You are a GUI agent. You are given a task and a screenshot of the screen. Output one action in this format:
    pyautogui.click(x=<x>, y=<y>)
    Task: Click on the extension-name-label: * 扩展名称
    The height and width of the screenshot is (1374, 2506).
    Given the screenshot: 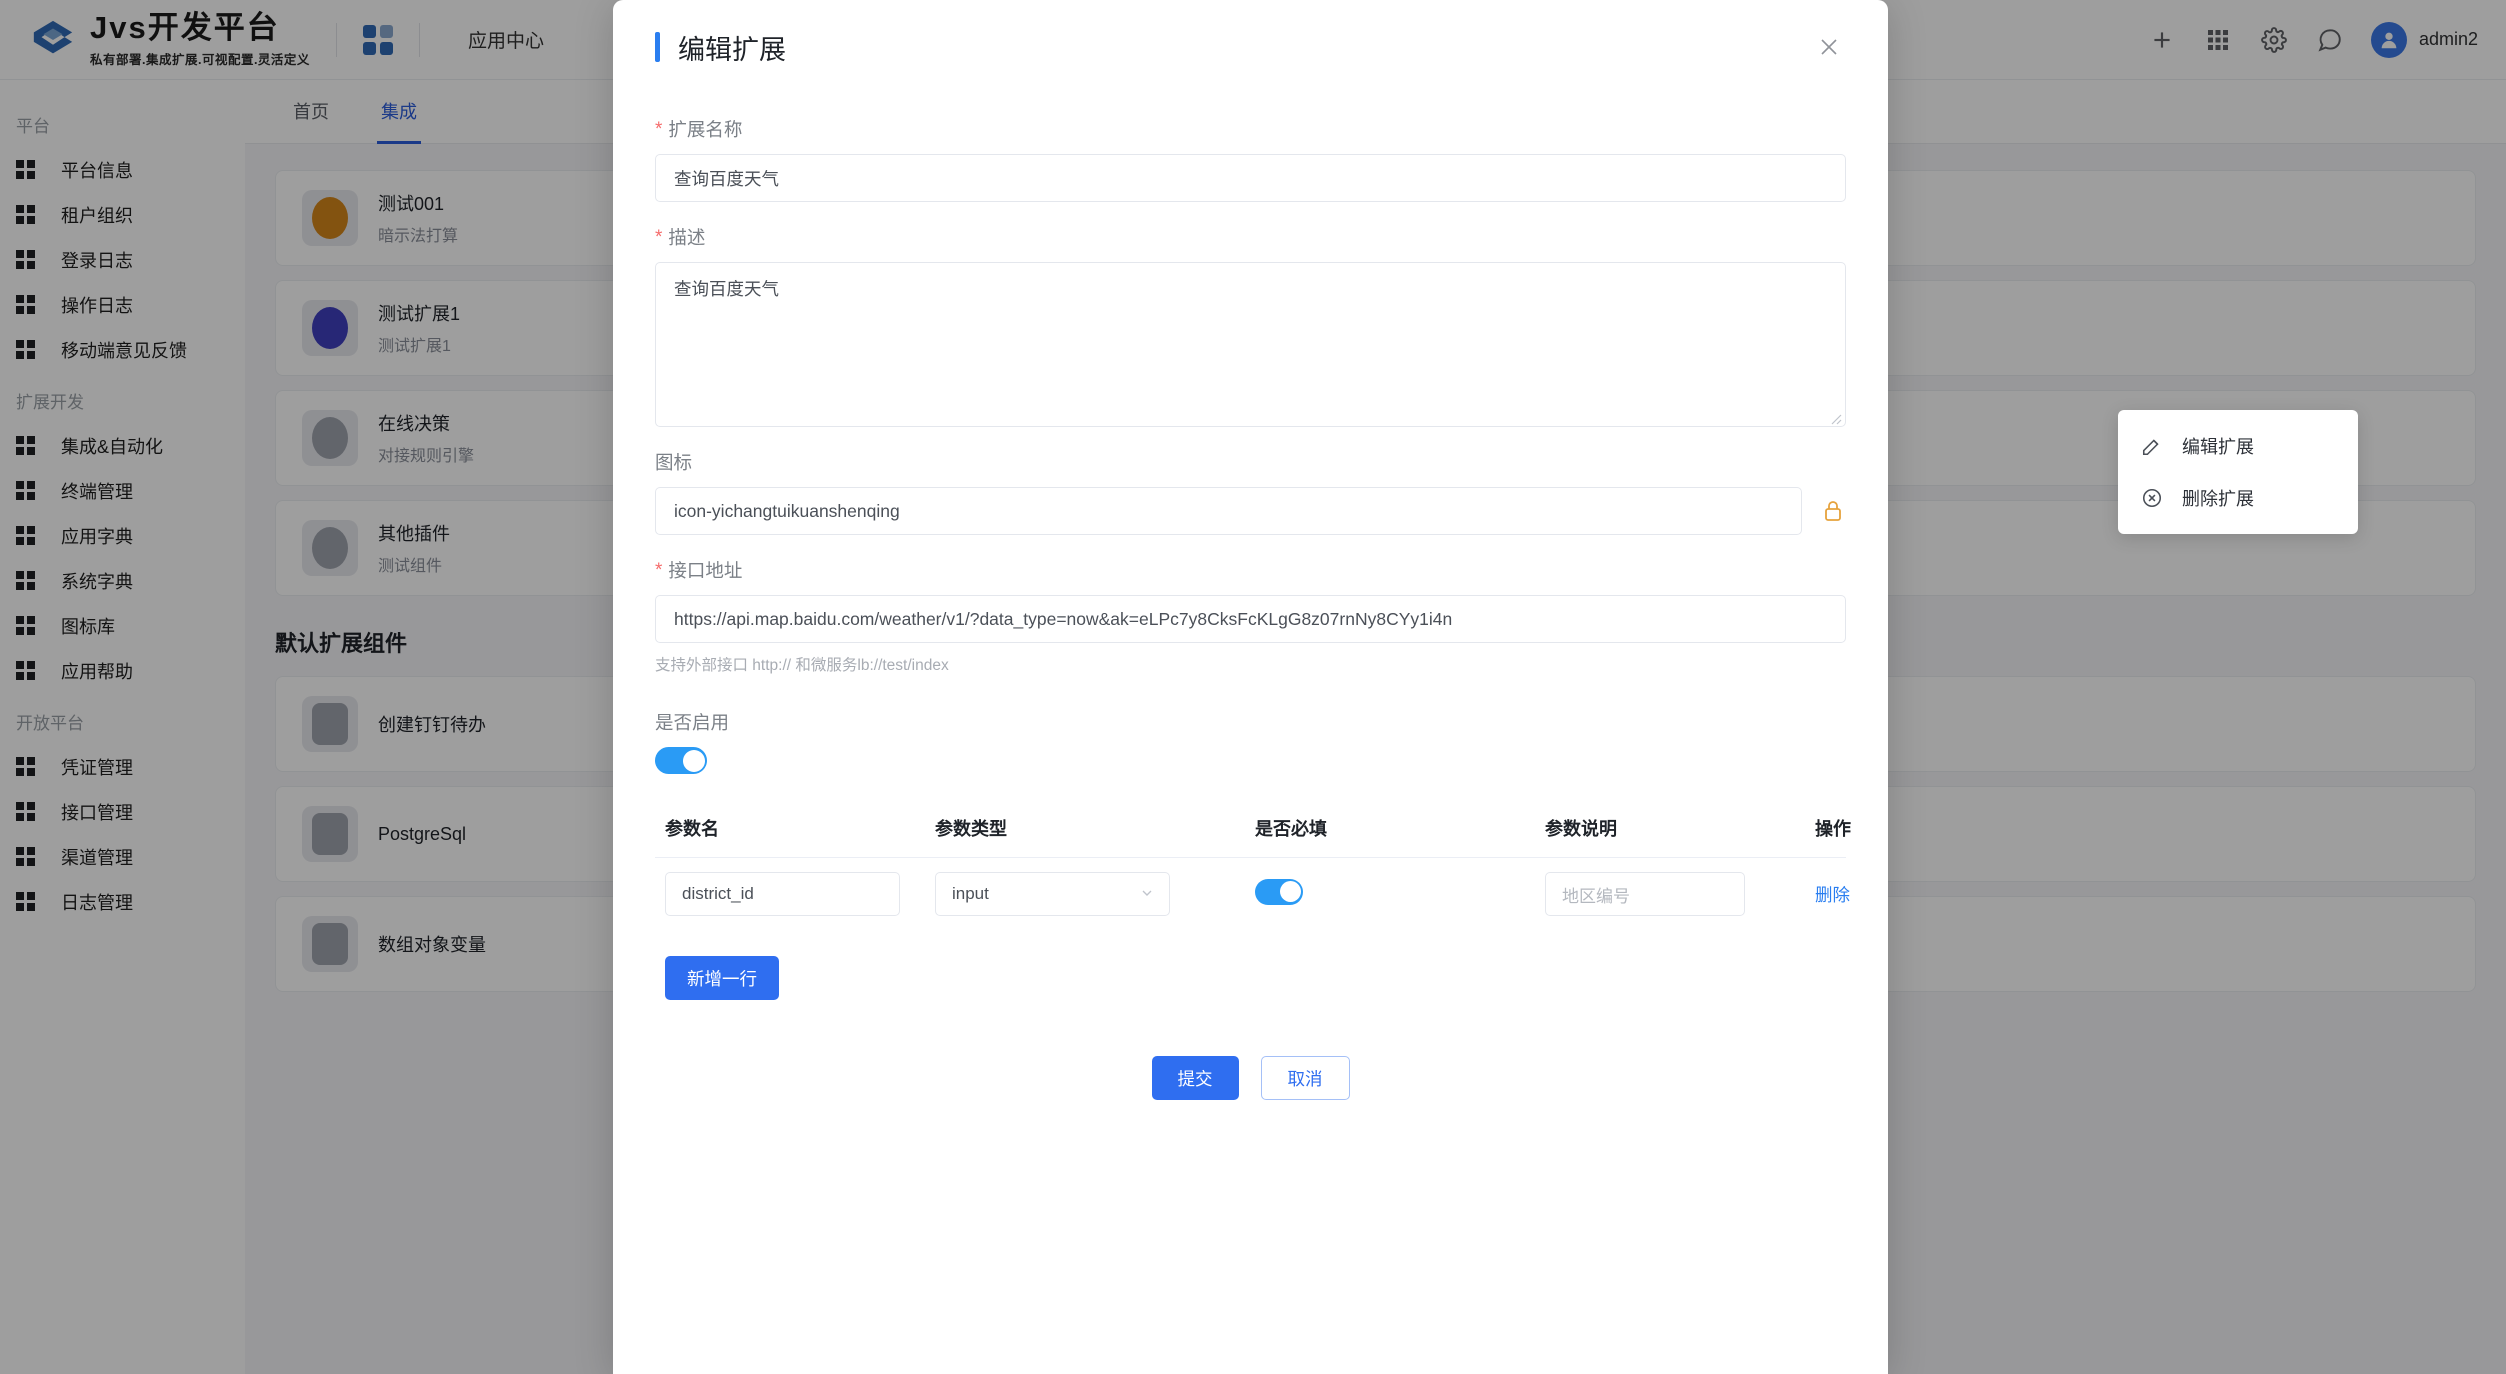 What is the action you would take?
    pyautogui.click(x=1250, y=129)
    